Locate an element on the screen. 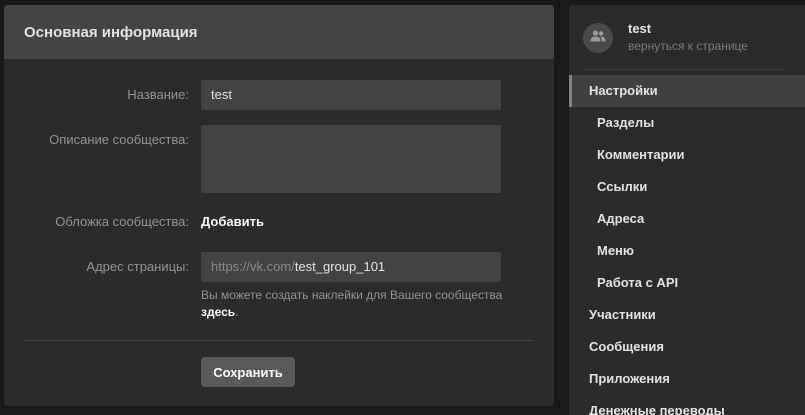 This screenshot has width=805, height=415. sidebar-item: Разделы is located at coordinates (687, 123).